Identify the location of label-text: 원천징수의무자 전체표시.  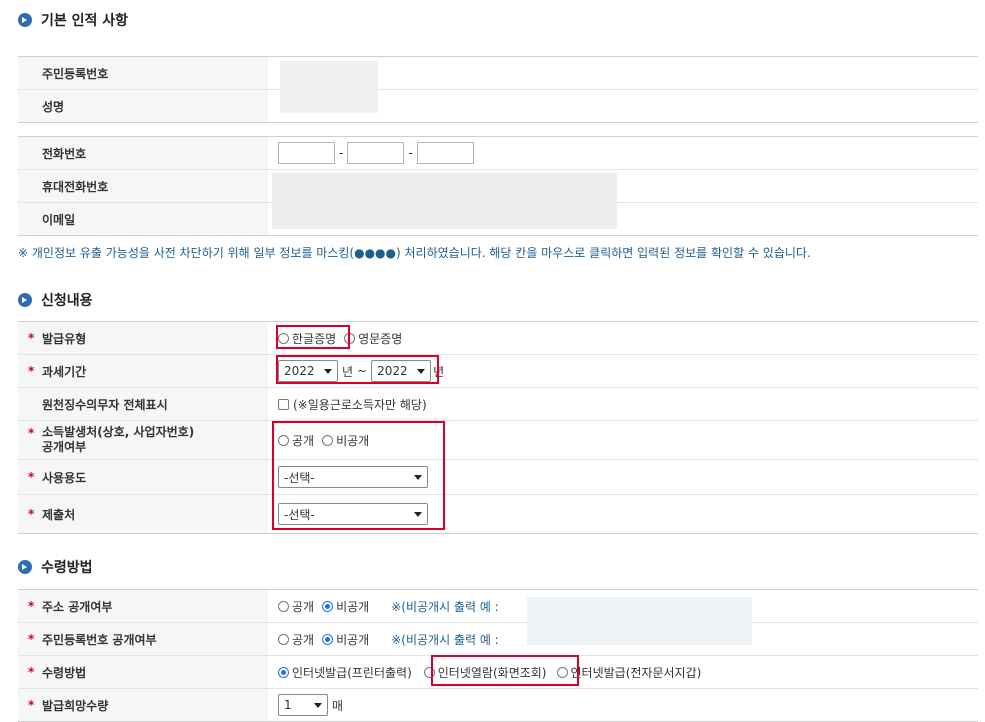
(105, 404).